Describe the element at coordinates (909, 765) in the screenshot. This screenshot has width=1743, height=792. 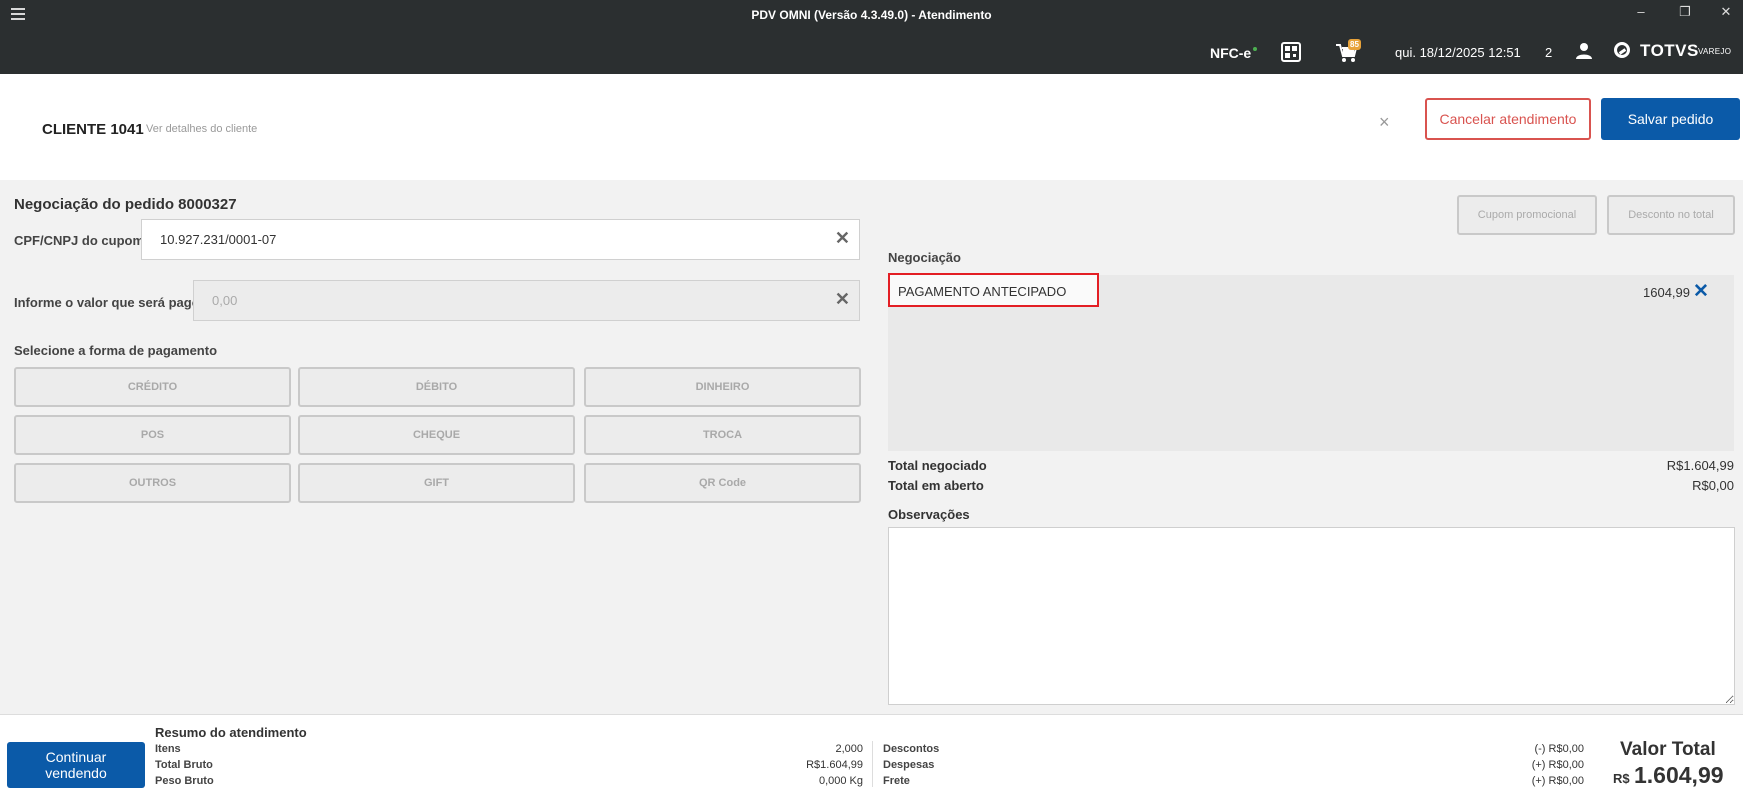
I see `expenses-label: Despesas` at that location.